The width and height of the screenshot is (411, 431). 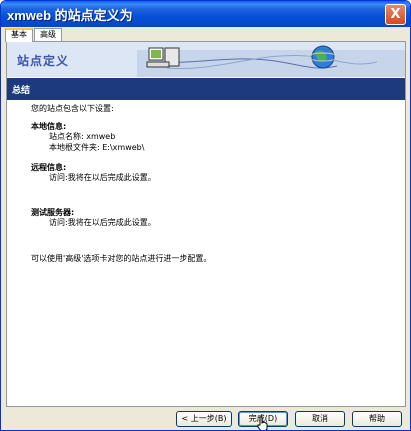 What do you see at coordinates (97, 147) in the screenshot?
I see `local-root-folder-value: 本地根文件夹: E:\xmweb\` at bounding box center [97, 147].